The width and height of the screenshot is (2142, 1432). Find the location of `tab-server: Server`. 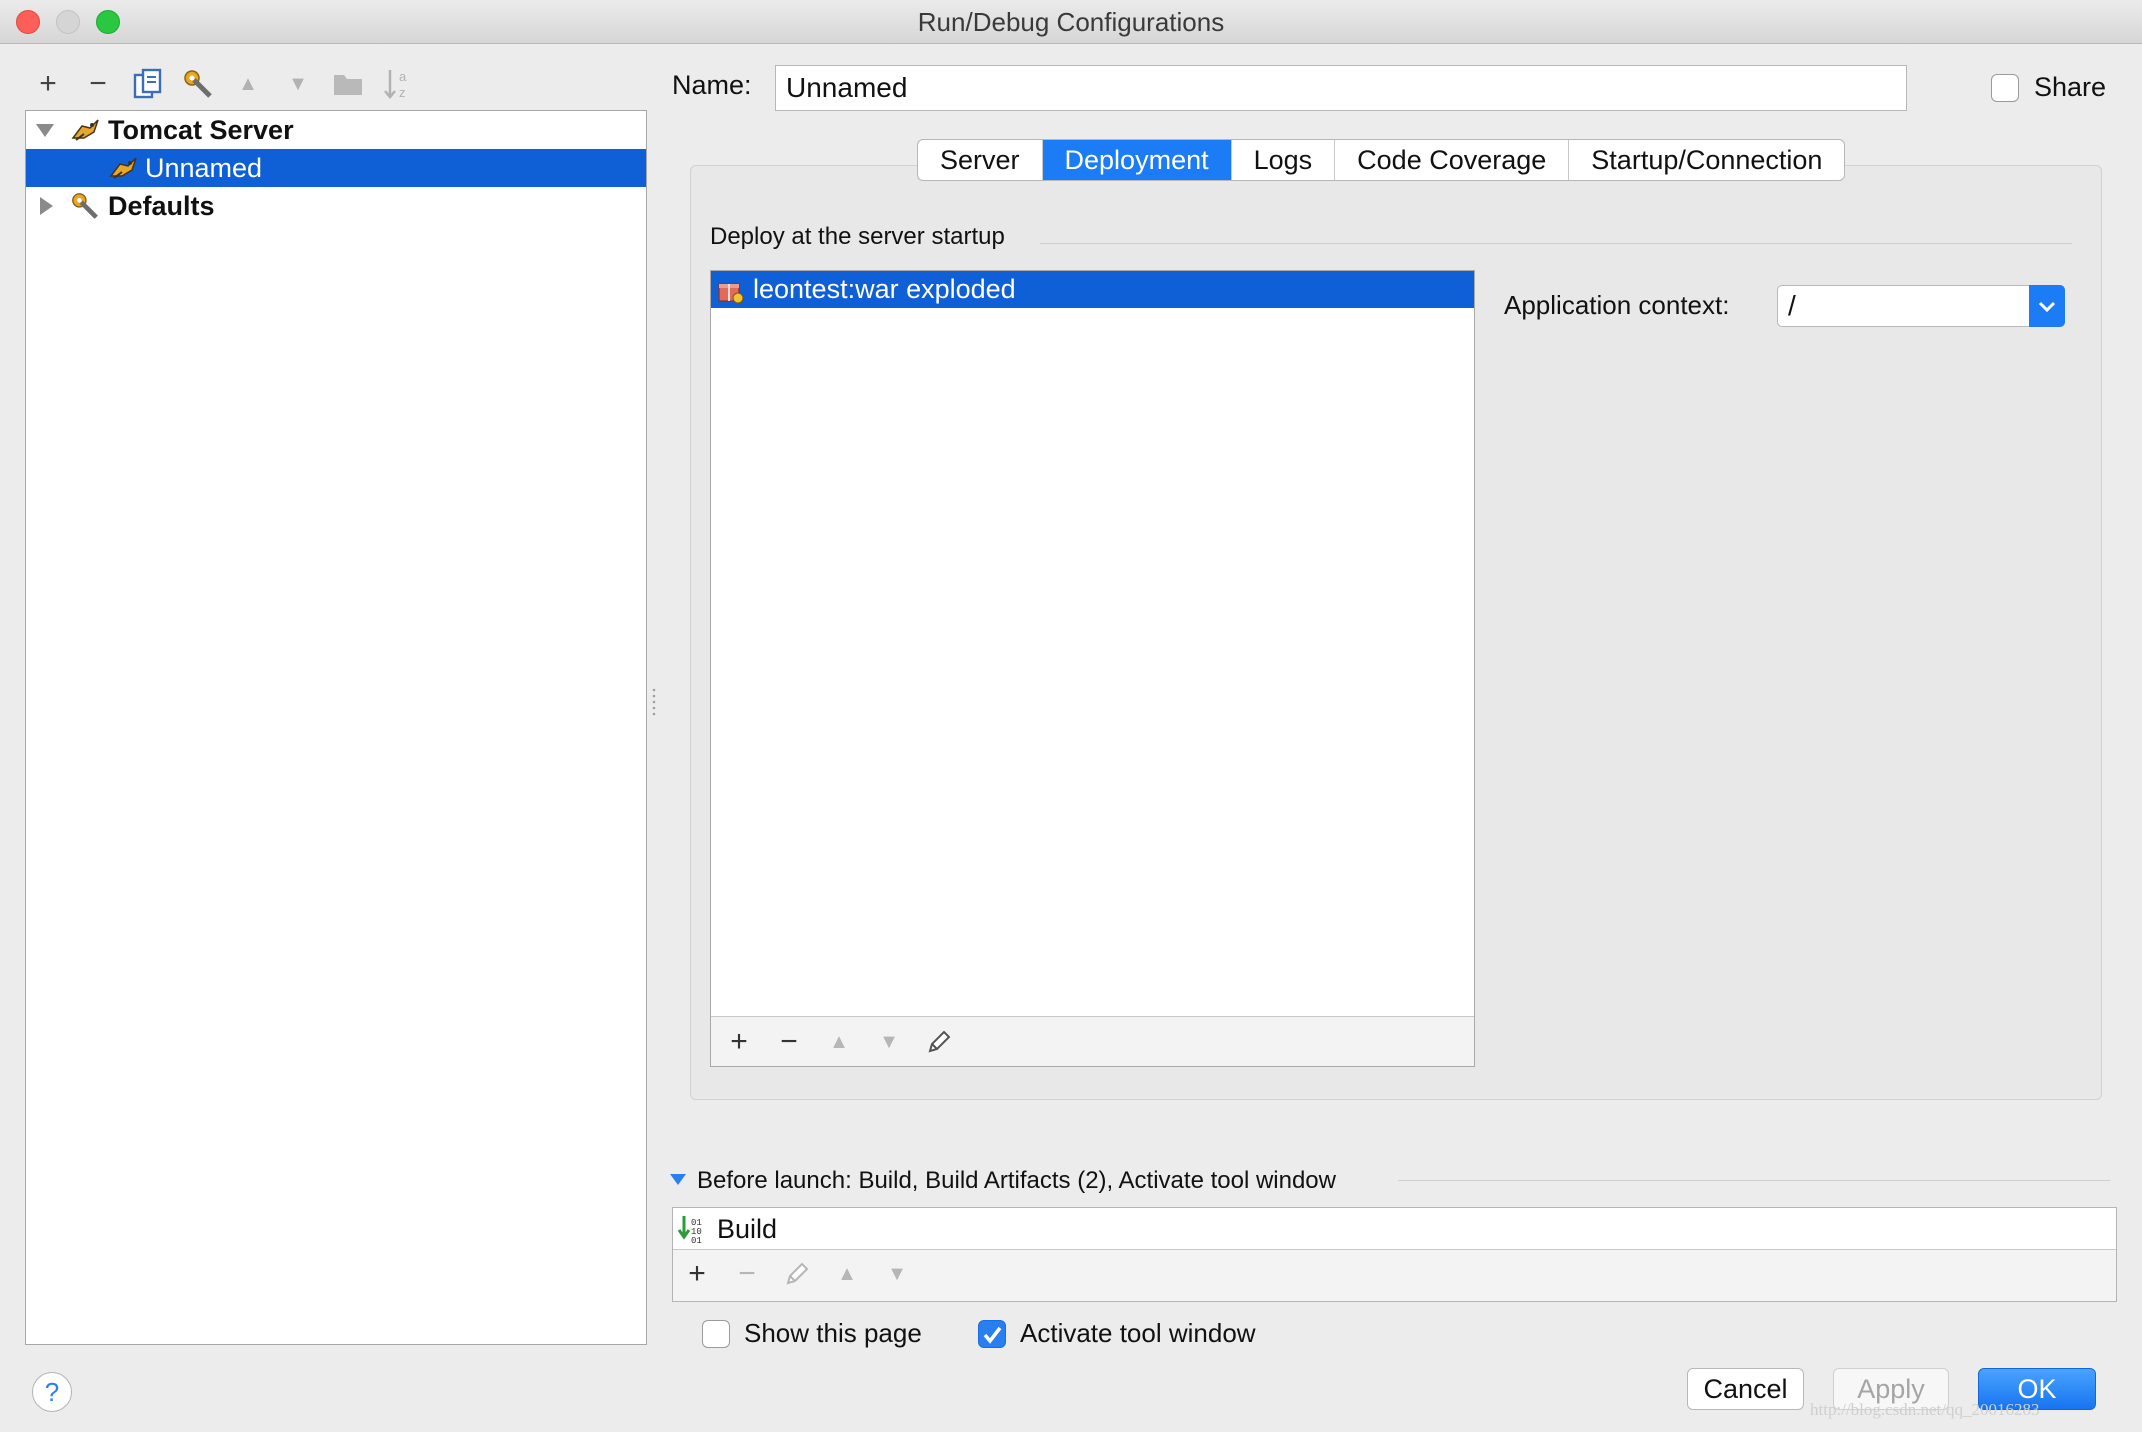

tab-server: Server is located at coordinates (980, 160).